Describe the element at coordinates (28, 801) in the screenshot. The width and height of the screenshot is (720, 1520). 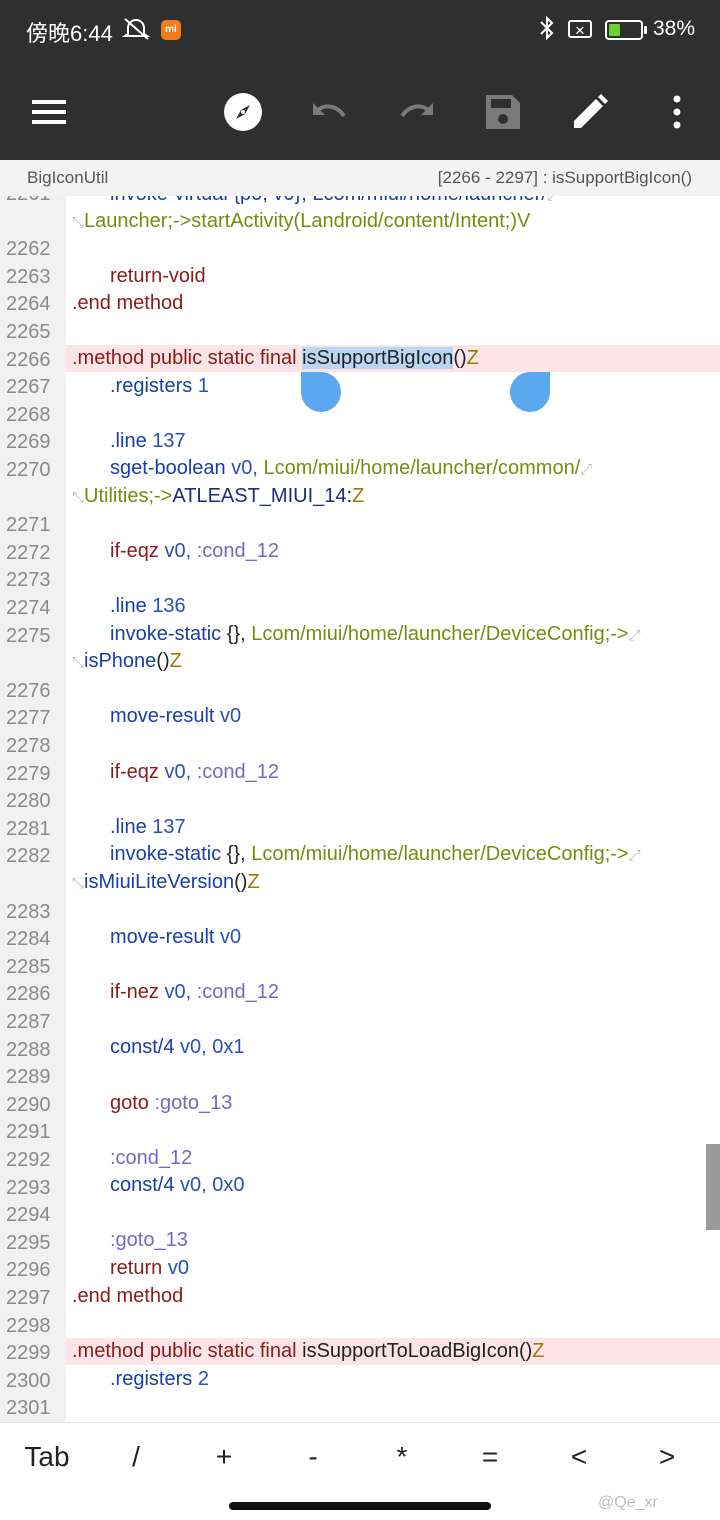
I see `line-number: 2280` at that location.